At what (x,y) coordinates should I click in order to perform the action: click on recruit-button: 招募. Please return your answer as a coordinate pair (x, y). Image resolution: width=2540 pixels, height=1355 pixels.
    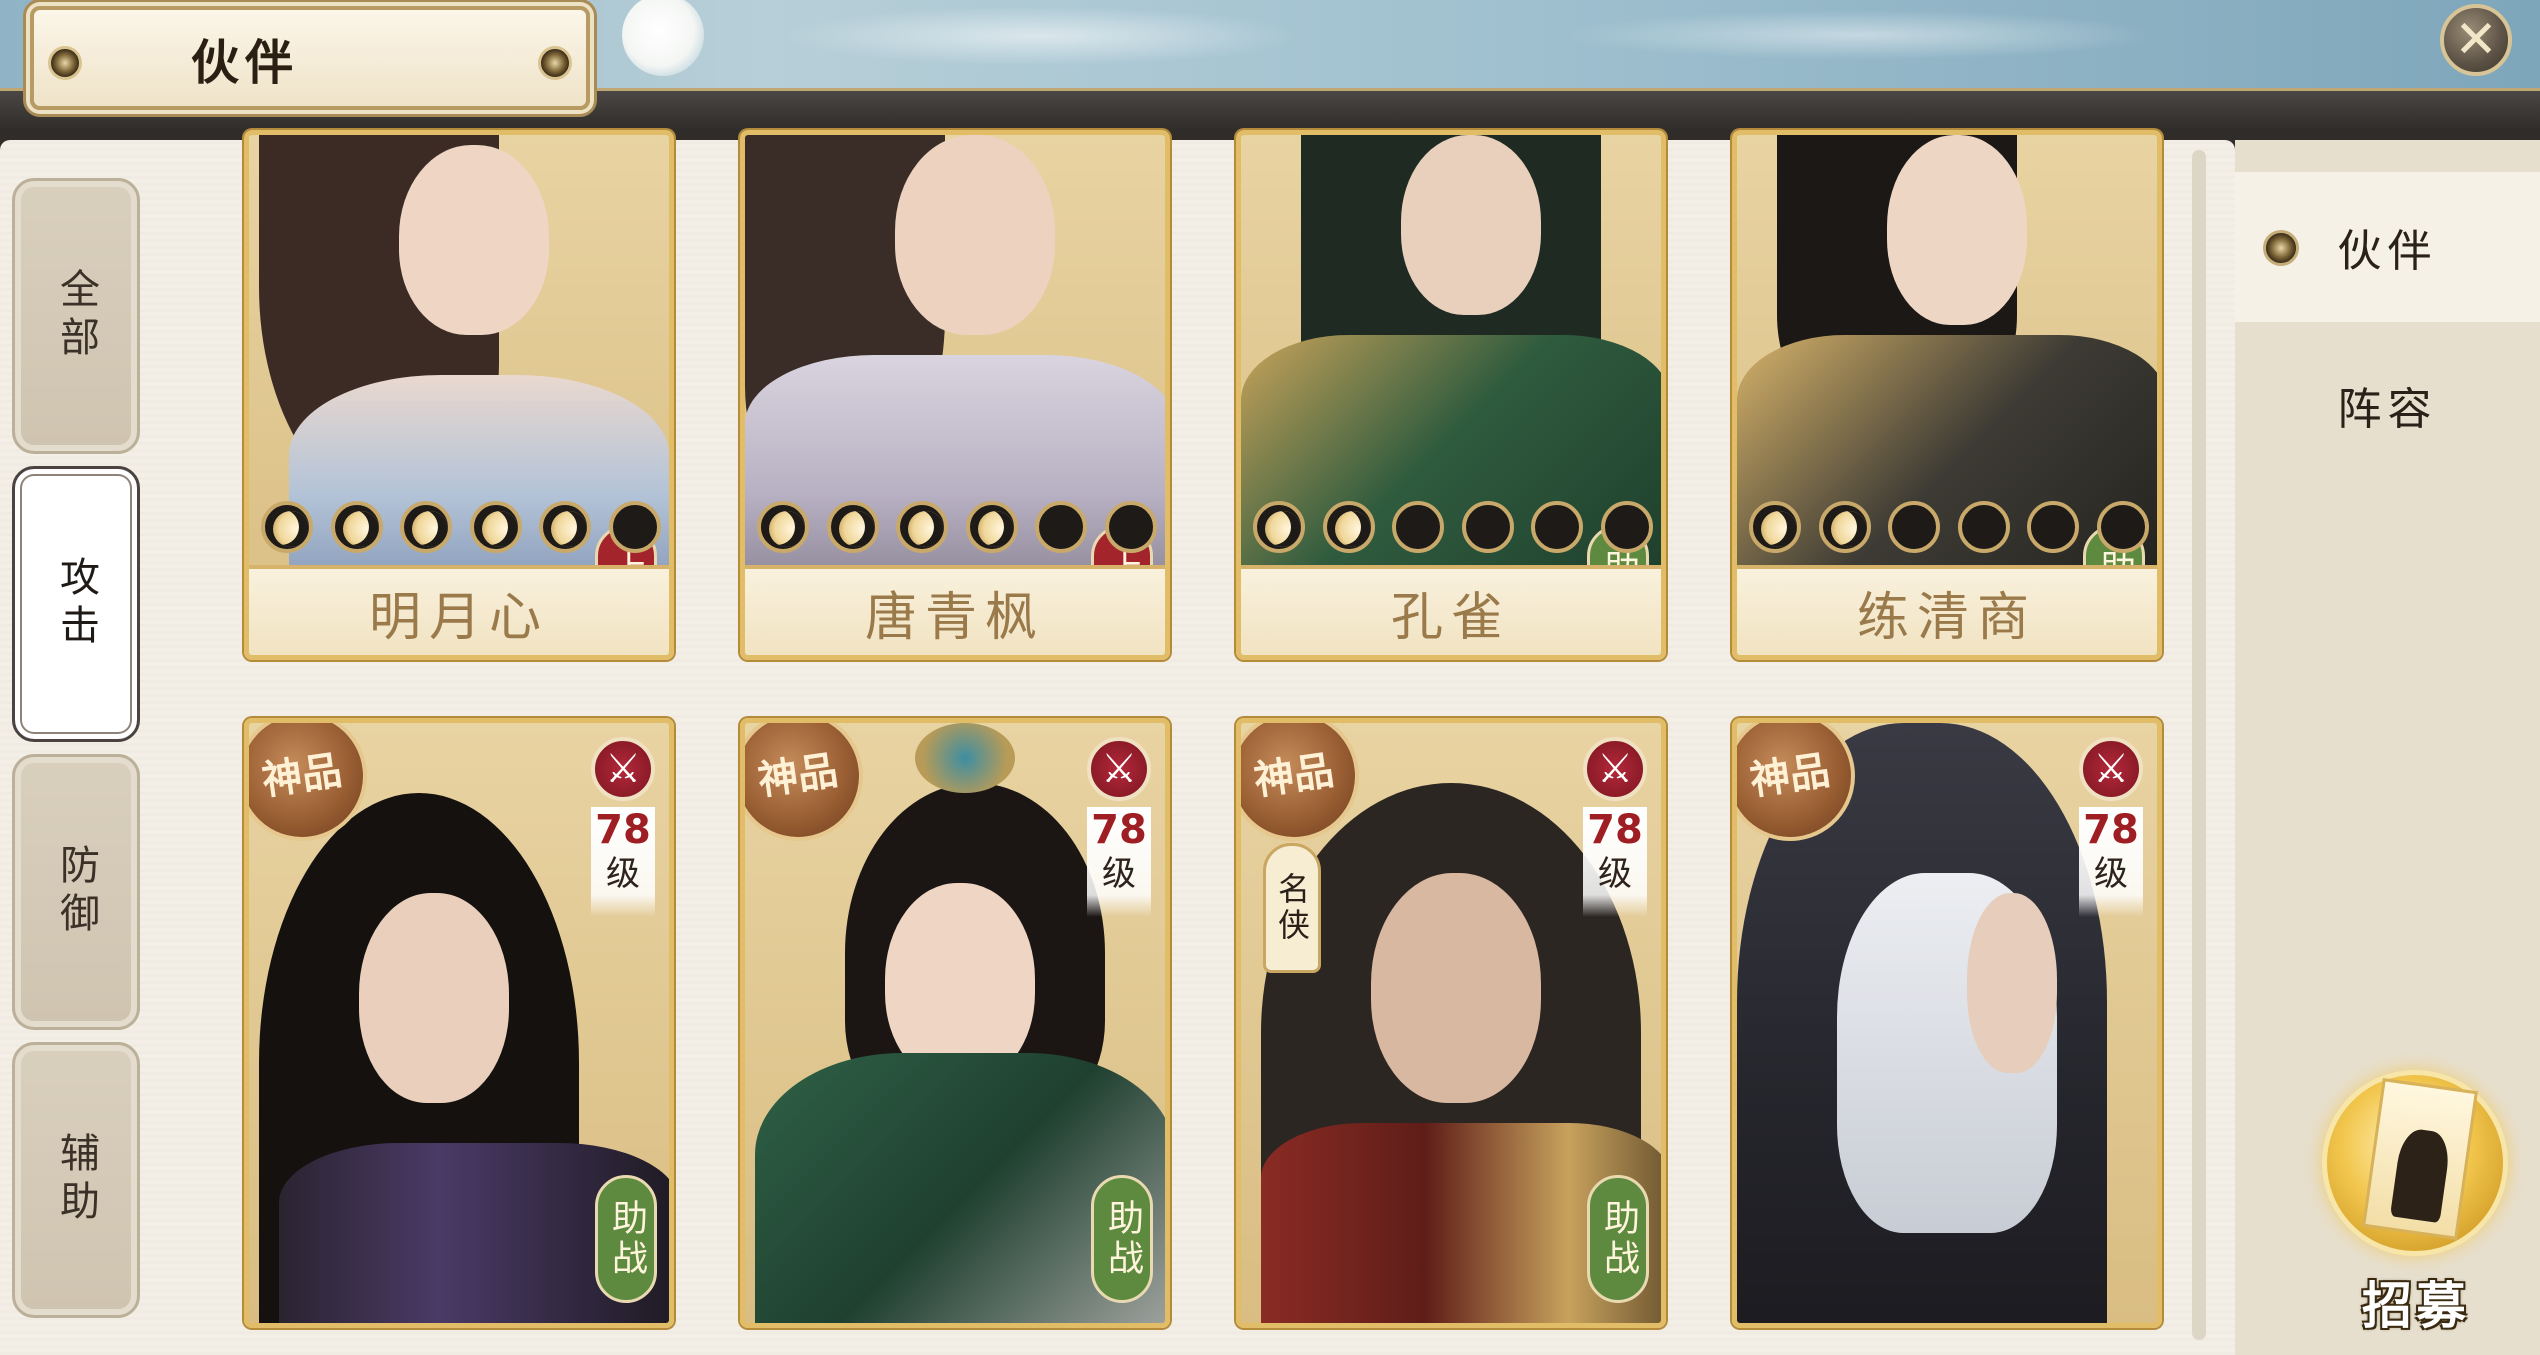
    Looking at the image, I should click on (2416, 1202).